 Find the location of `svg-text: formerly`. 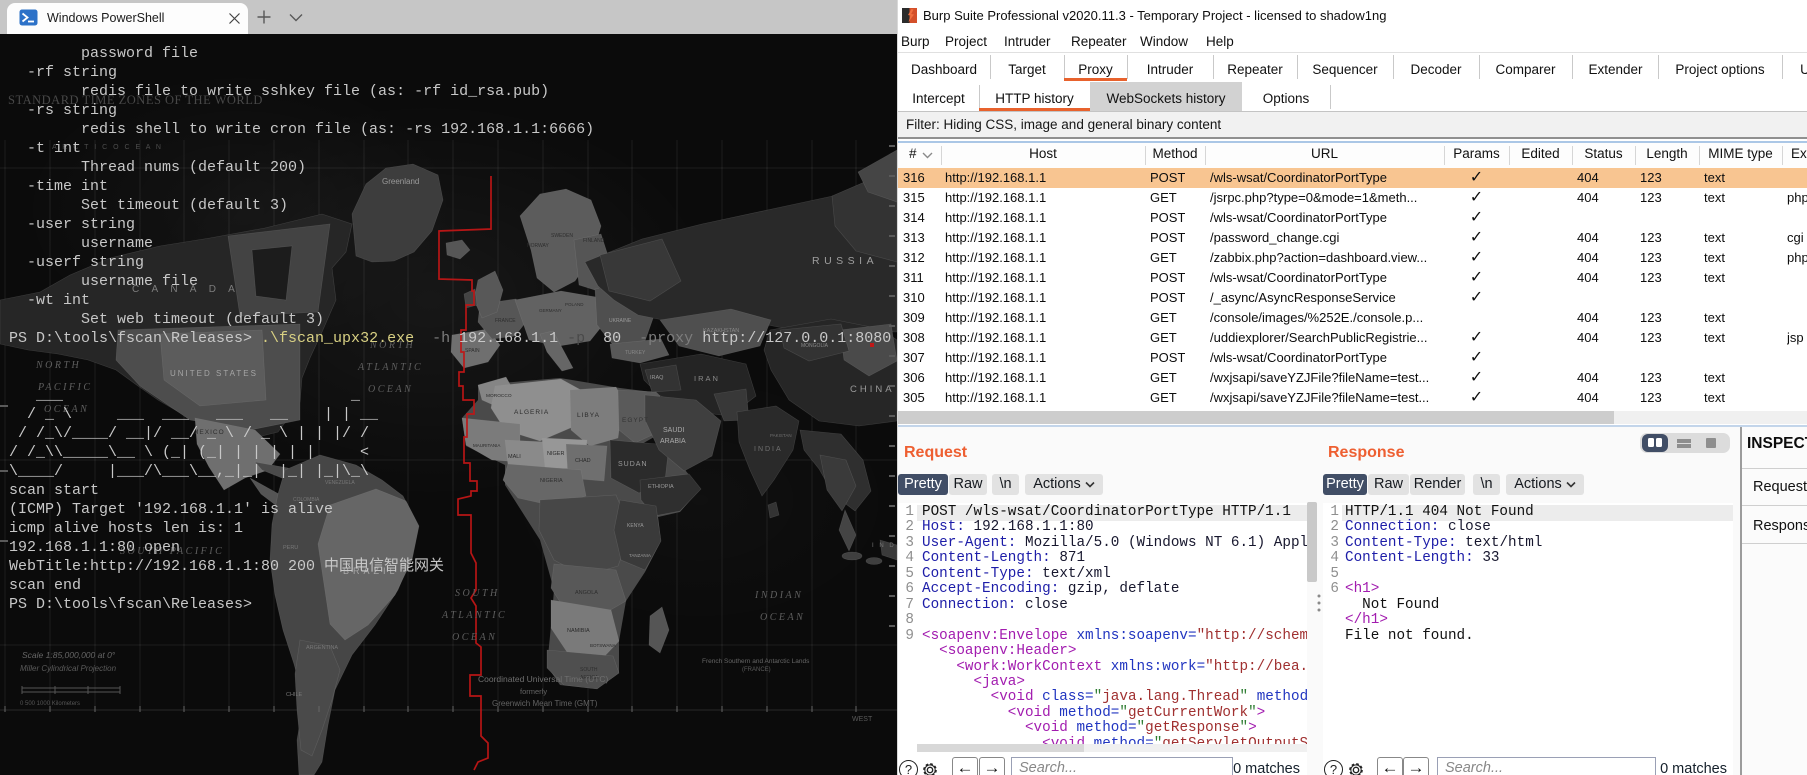

svg-text: formerly is located at coordinates (533, 691).